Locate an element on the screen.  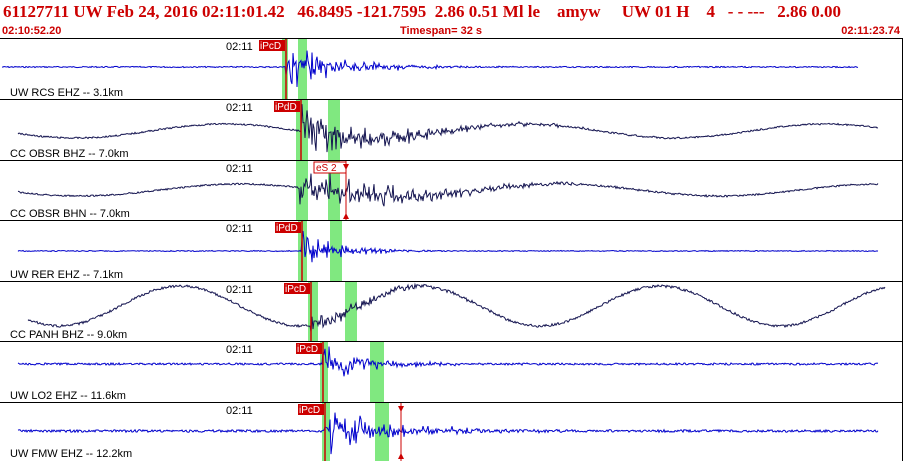
end-time: 02:11:23.74 is located at coordinates (870, 31).